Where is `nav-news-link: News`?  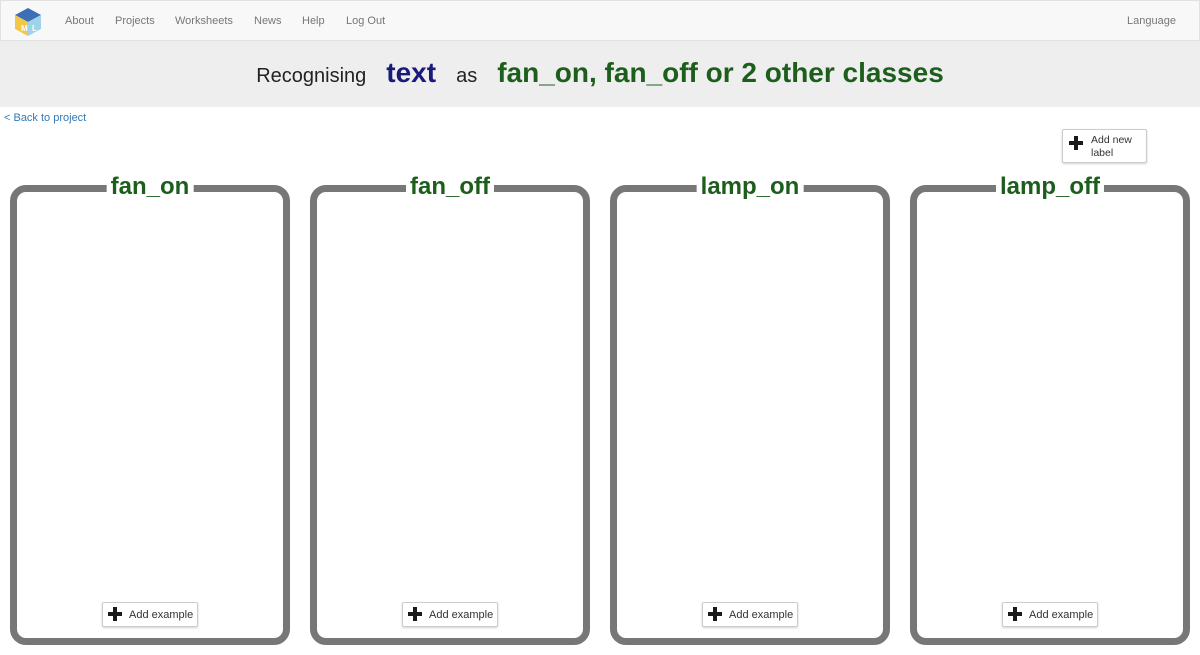 nav-news-link: News is located at coordinates (268, 21).